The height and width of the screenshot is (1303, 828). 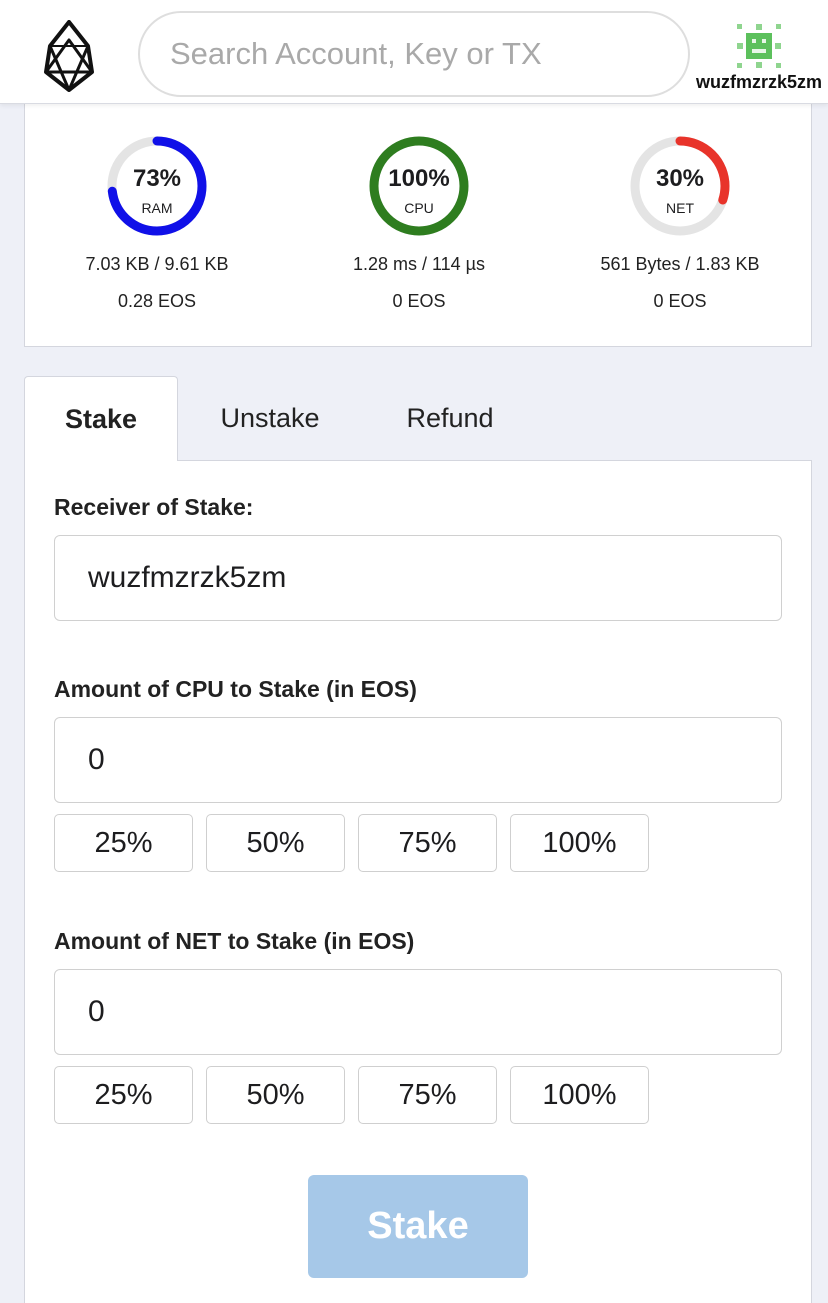 I want to click on net-50-percent-button: 50%, so click(x=275, y=1095).